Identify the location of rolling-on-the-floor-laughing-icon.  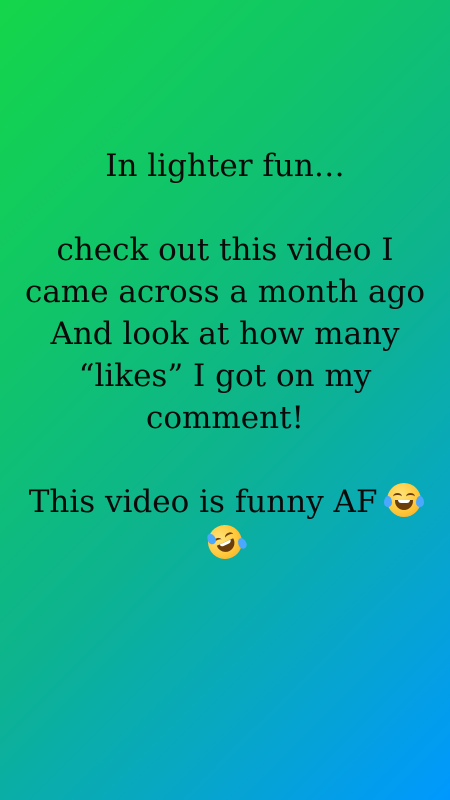
(225, 542).